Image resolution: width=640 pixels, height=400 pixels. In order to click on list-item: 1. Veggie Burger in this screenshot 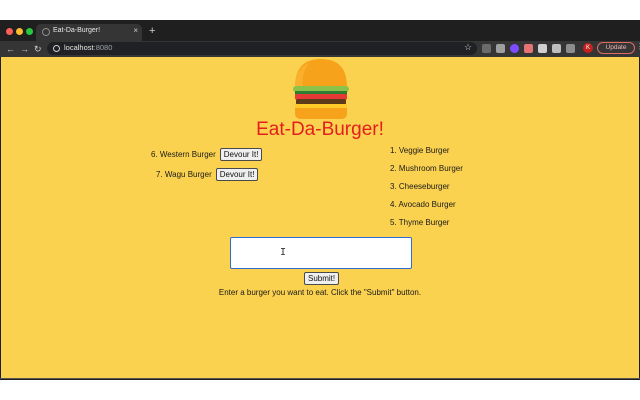, I will do `click(420, 150)`.